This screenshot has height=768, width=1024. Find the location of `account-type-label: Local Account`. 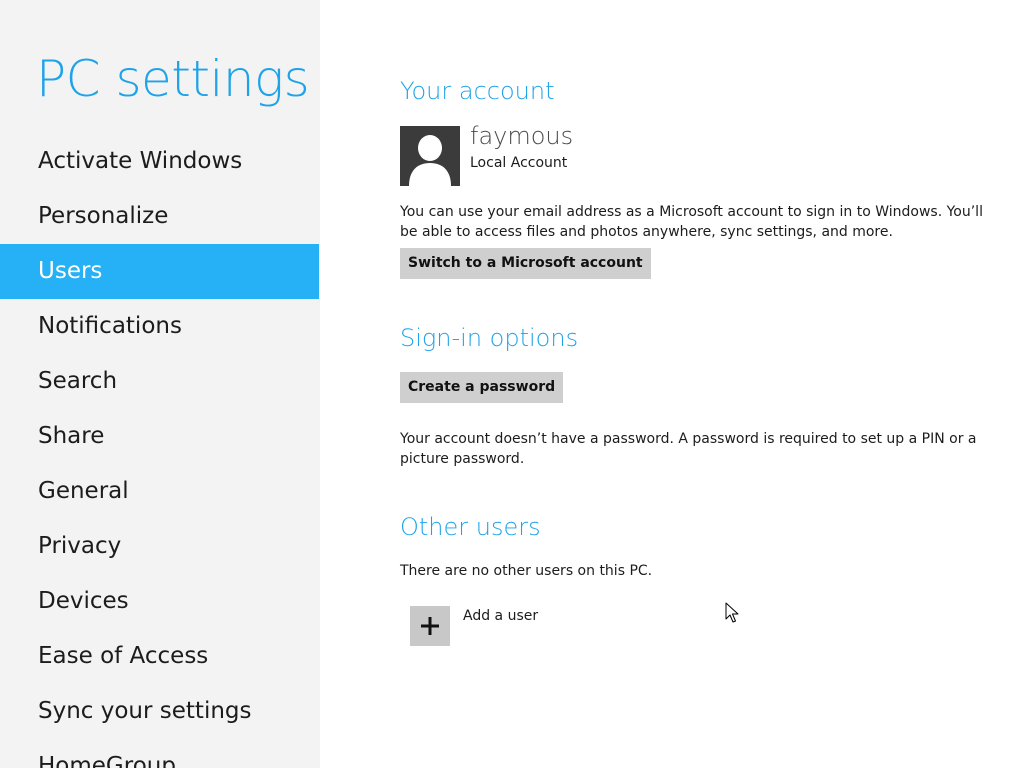

account-type-label: Local Account is located at coordinates (519, 163).